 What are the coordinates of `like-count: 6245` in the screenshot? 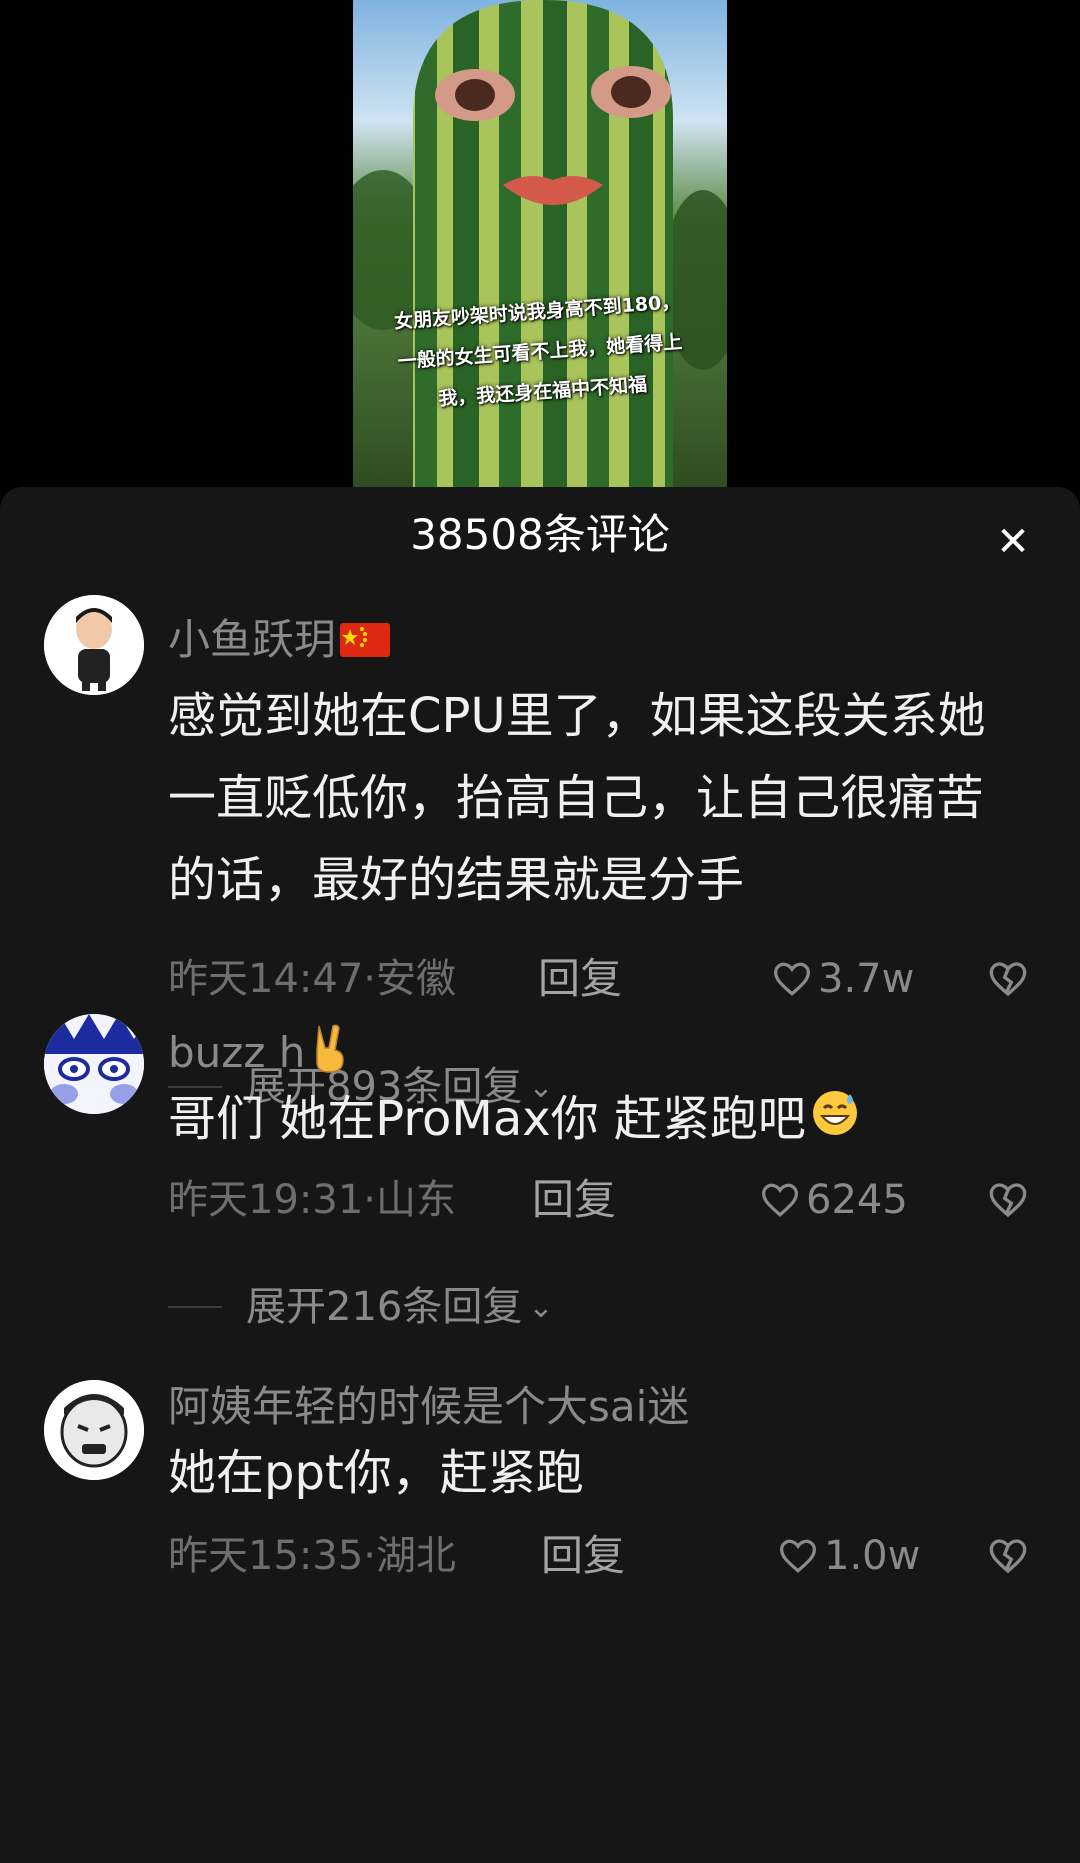 It's located at (857, 1200).